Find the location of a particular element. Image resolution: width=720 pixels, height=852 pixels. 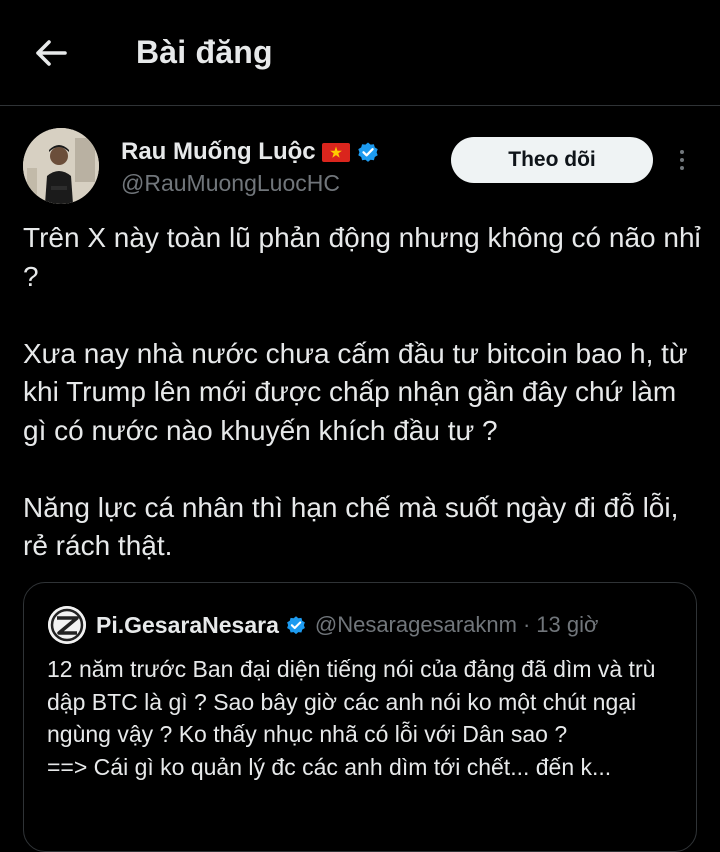

avatar-image is located at coordinates (61, 166).